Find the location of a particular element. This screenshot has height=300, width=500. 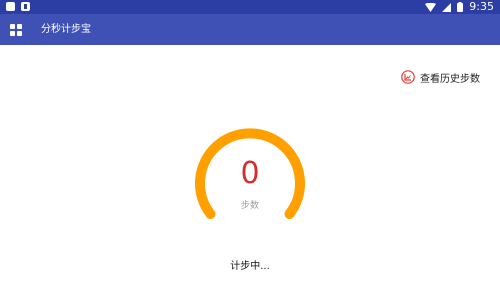

notification-square-icon is located at coordinates (10, 6).